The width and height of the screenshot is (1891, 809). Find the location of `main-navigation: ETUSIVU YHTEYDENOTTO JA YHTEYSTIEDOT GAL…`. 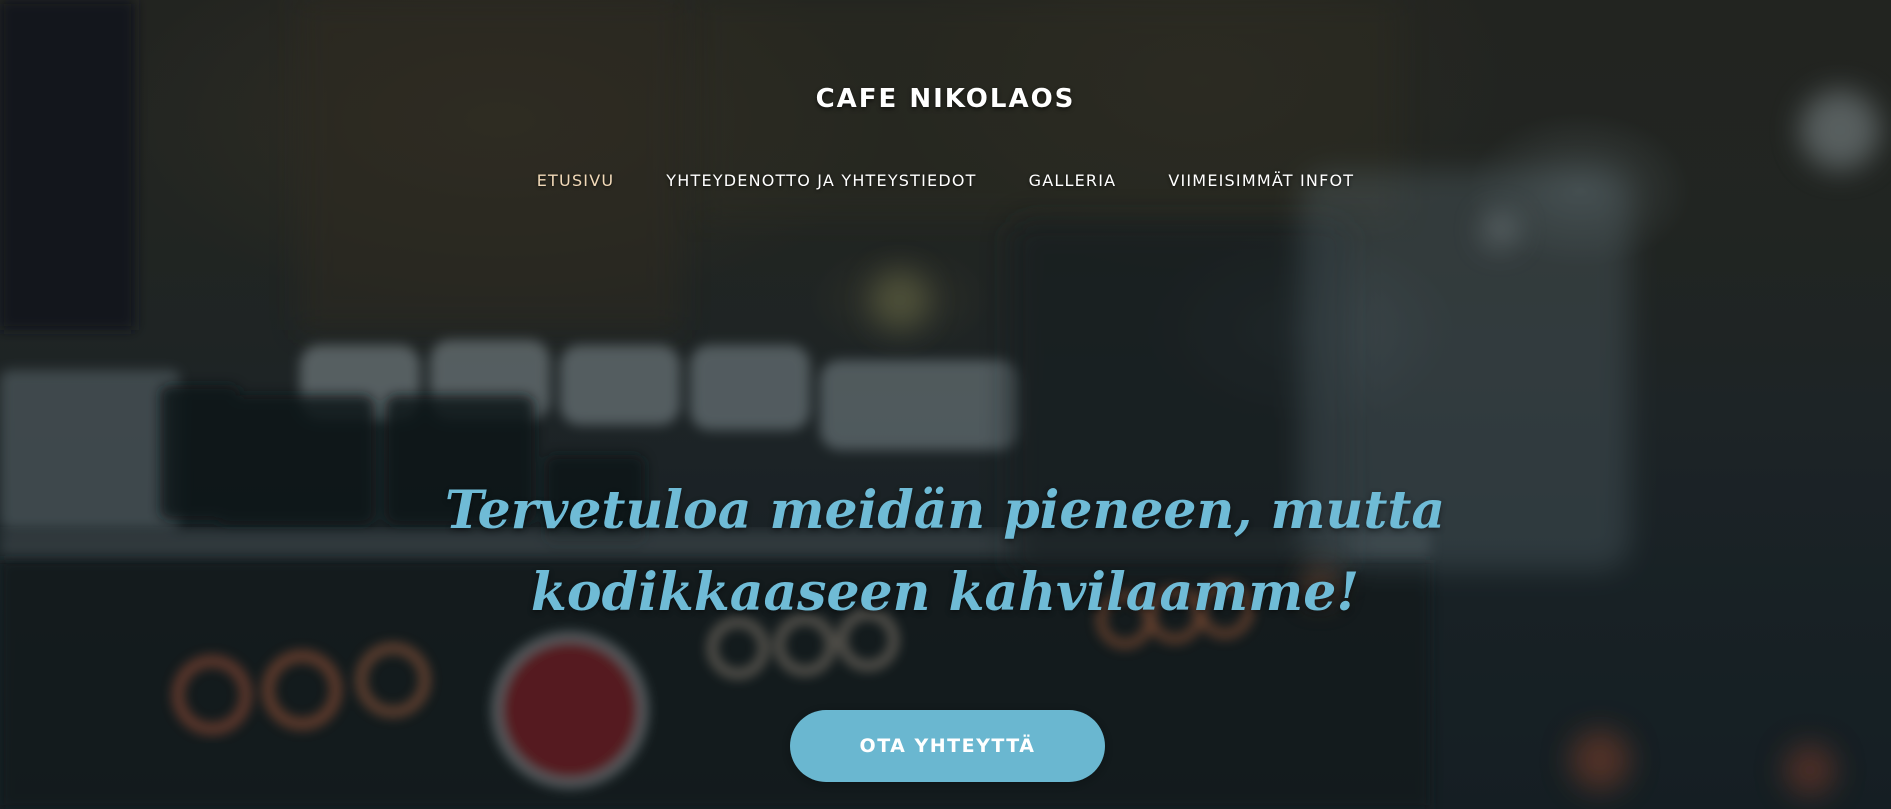

main-navigation: ETUSIVU YHTEYDENOTTO JA YHTEYSTIEDOT GAL… is located at coordinates (945, 180).